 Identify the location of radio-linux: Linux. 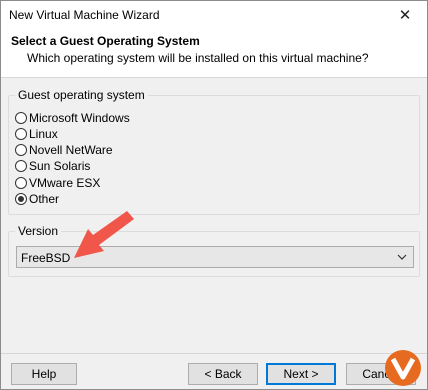
(36, 134).